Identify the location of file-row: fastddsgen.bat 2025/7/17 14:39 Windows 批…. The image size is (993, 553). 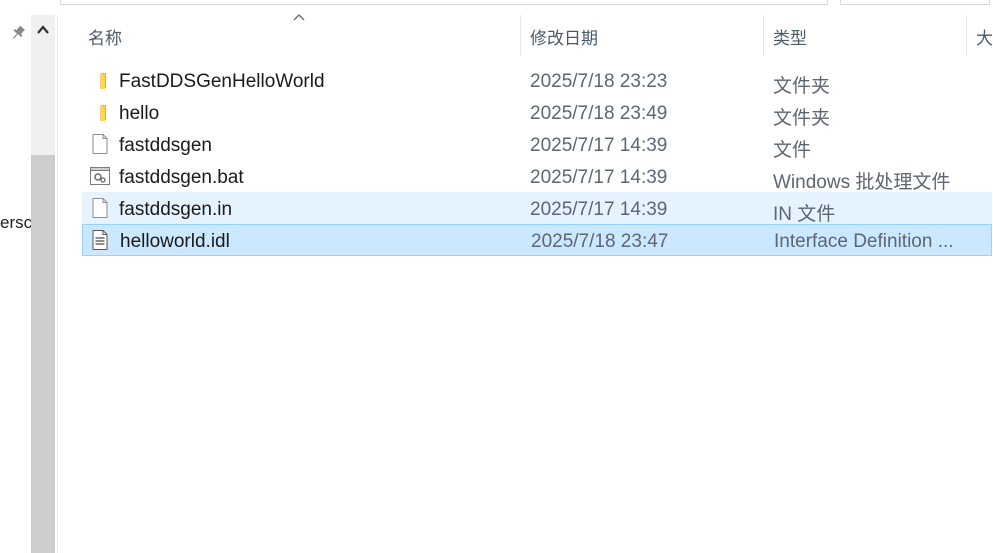
(537, 176).